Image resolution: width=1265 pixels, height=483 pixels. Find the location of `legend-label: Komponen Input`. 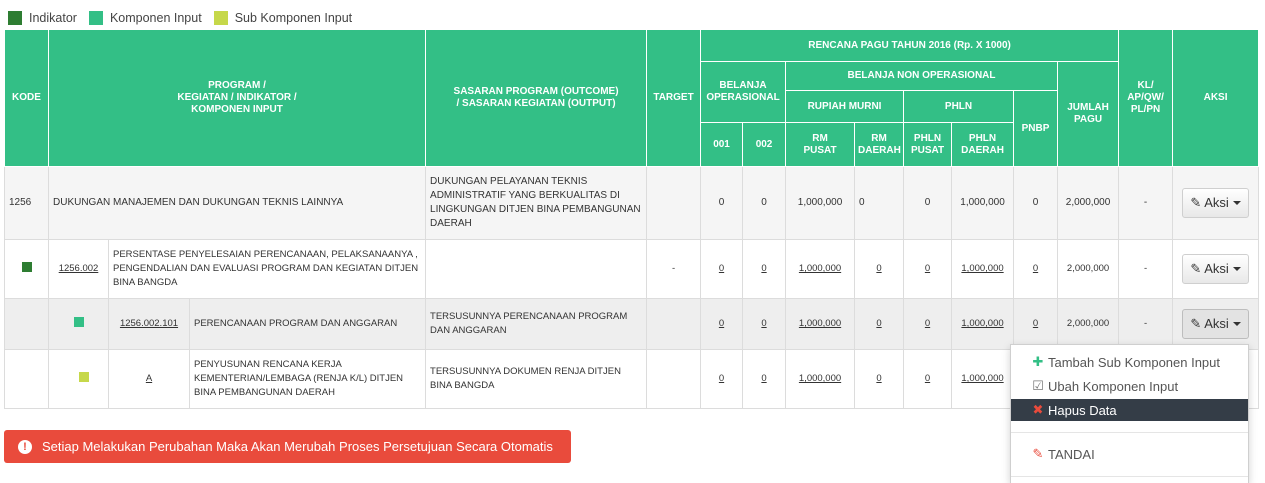

legend-label: Komponen Input is located at coordinates (155, 18).